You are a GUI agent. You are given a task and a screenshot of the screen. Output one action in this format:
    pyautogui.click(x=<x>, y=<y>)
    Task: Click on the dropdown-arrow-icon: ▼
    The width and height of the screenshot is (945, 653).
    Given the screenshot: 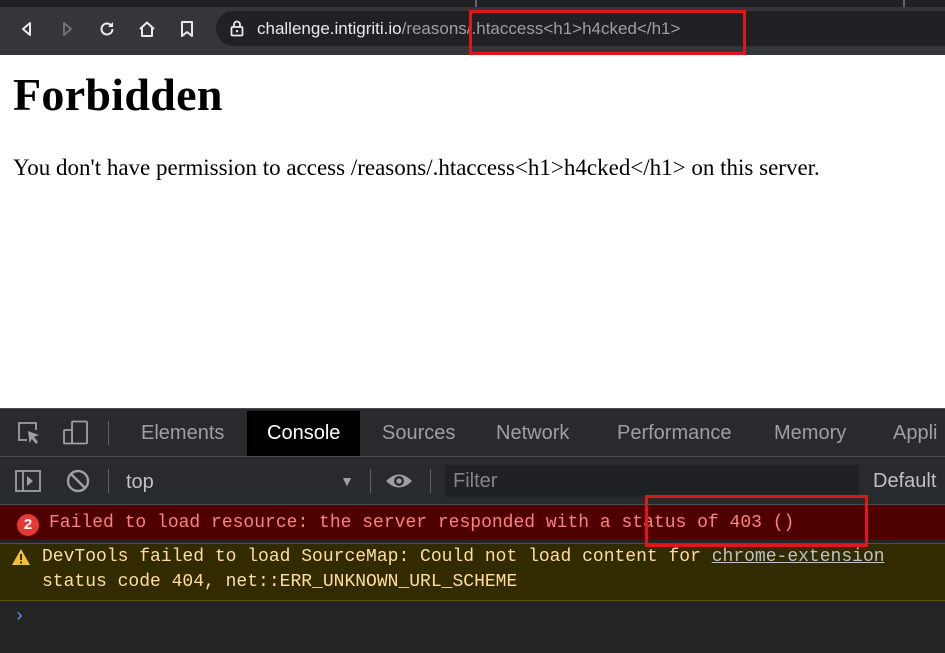 What is the action you would take?
    pyautogui.click(x=347, y=481)
    